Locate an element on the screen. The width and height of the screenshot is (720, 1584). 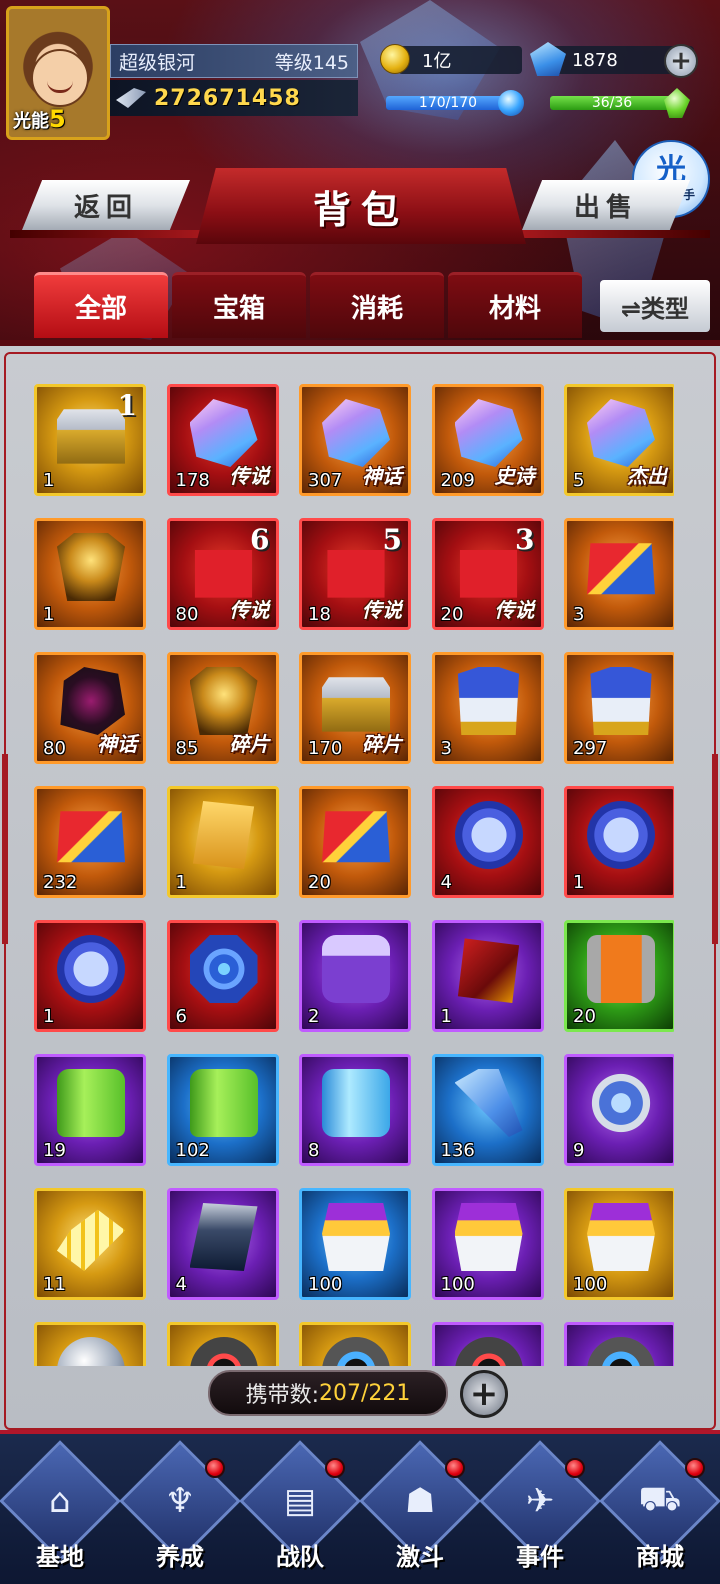
item-crystal-epic: 209 史诗 is located at coordinates (487, 440).